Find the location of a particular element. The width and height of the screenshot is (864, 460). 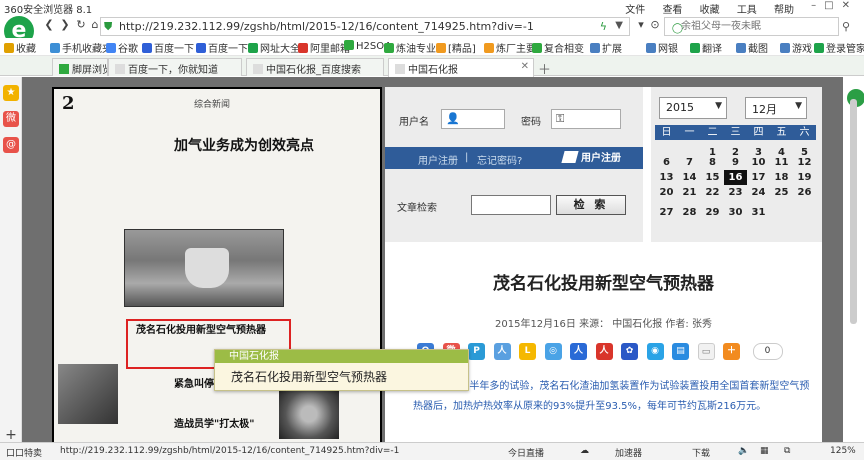

share-print-icon: ▤ is located at coordinates (680, 351).